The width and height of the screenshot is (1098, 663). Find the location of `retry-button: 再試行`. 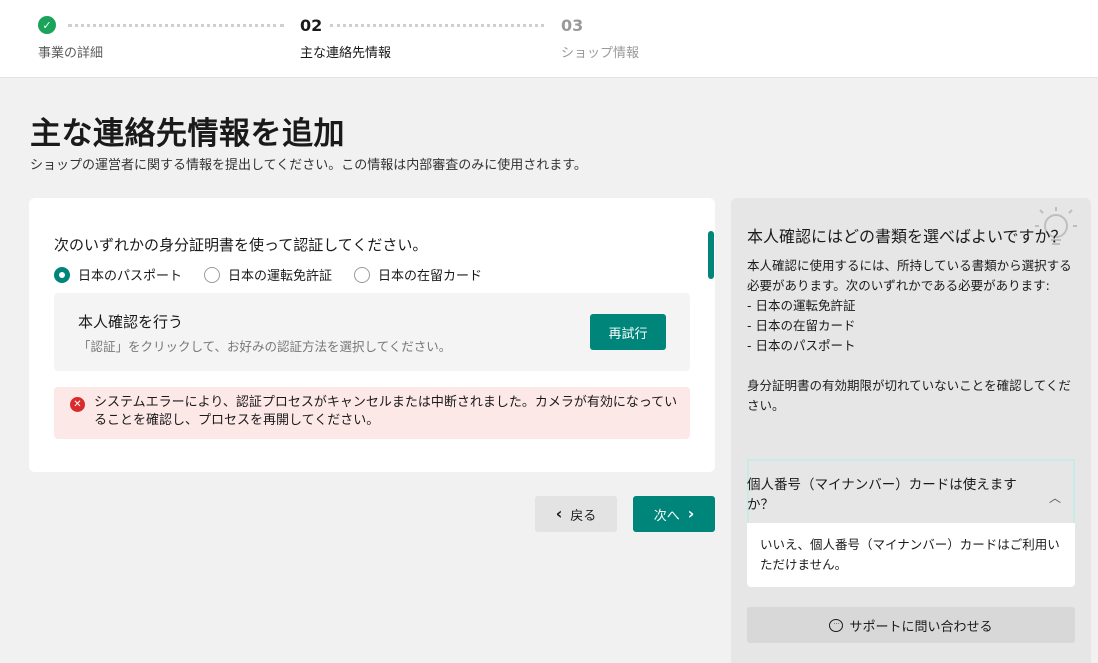

retry-button: 再試行 is located at coordinates (628, 332).